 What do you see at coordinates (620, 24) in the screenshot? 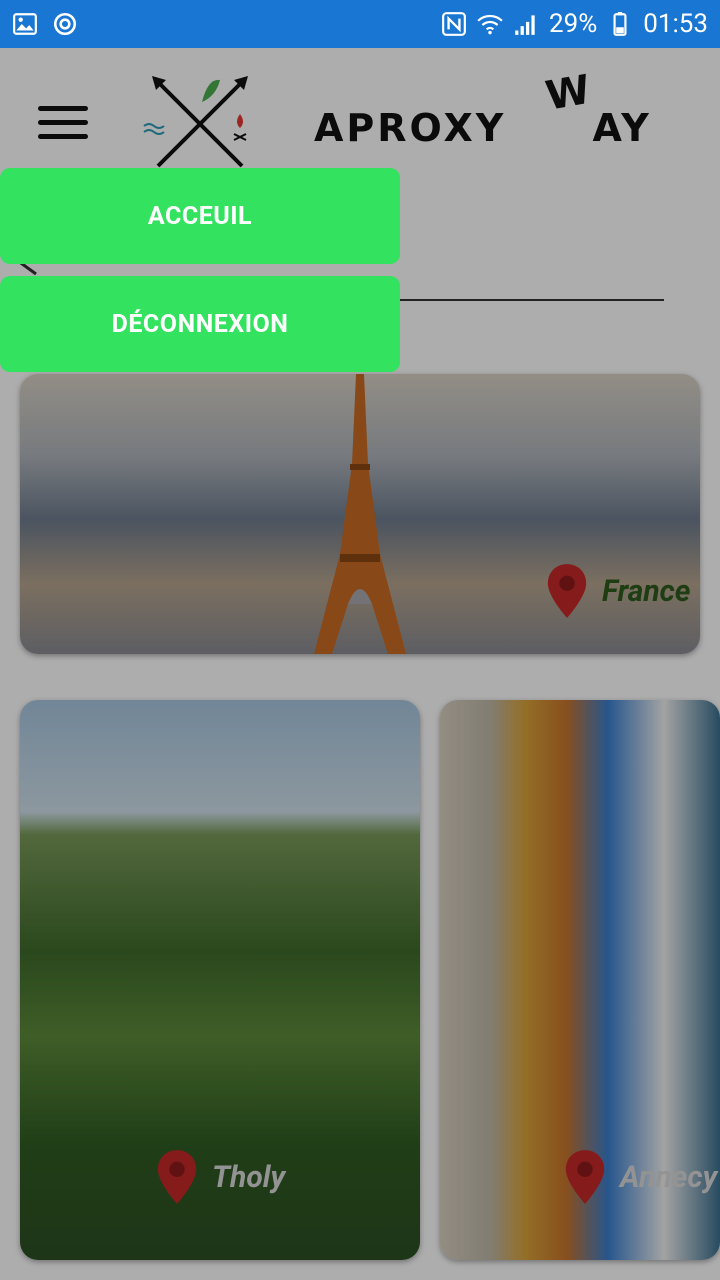
I see `battery-icon` at bounding box center [620, 24].